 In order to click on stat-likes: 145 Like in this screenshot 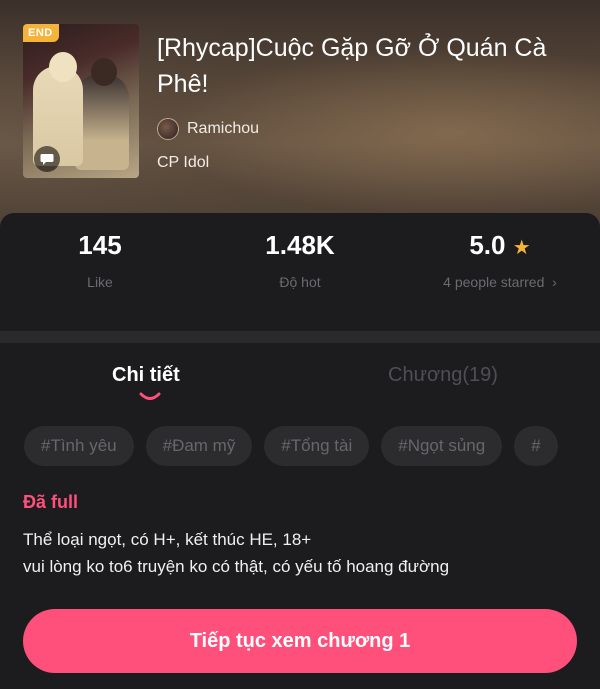, I will do `click(100, 259)`.